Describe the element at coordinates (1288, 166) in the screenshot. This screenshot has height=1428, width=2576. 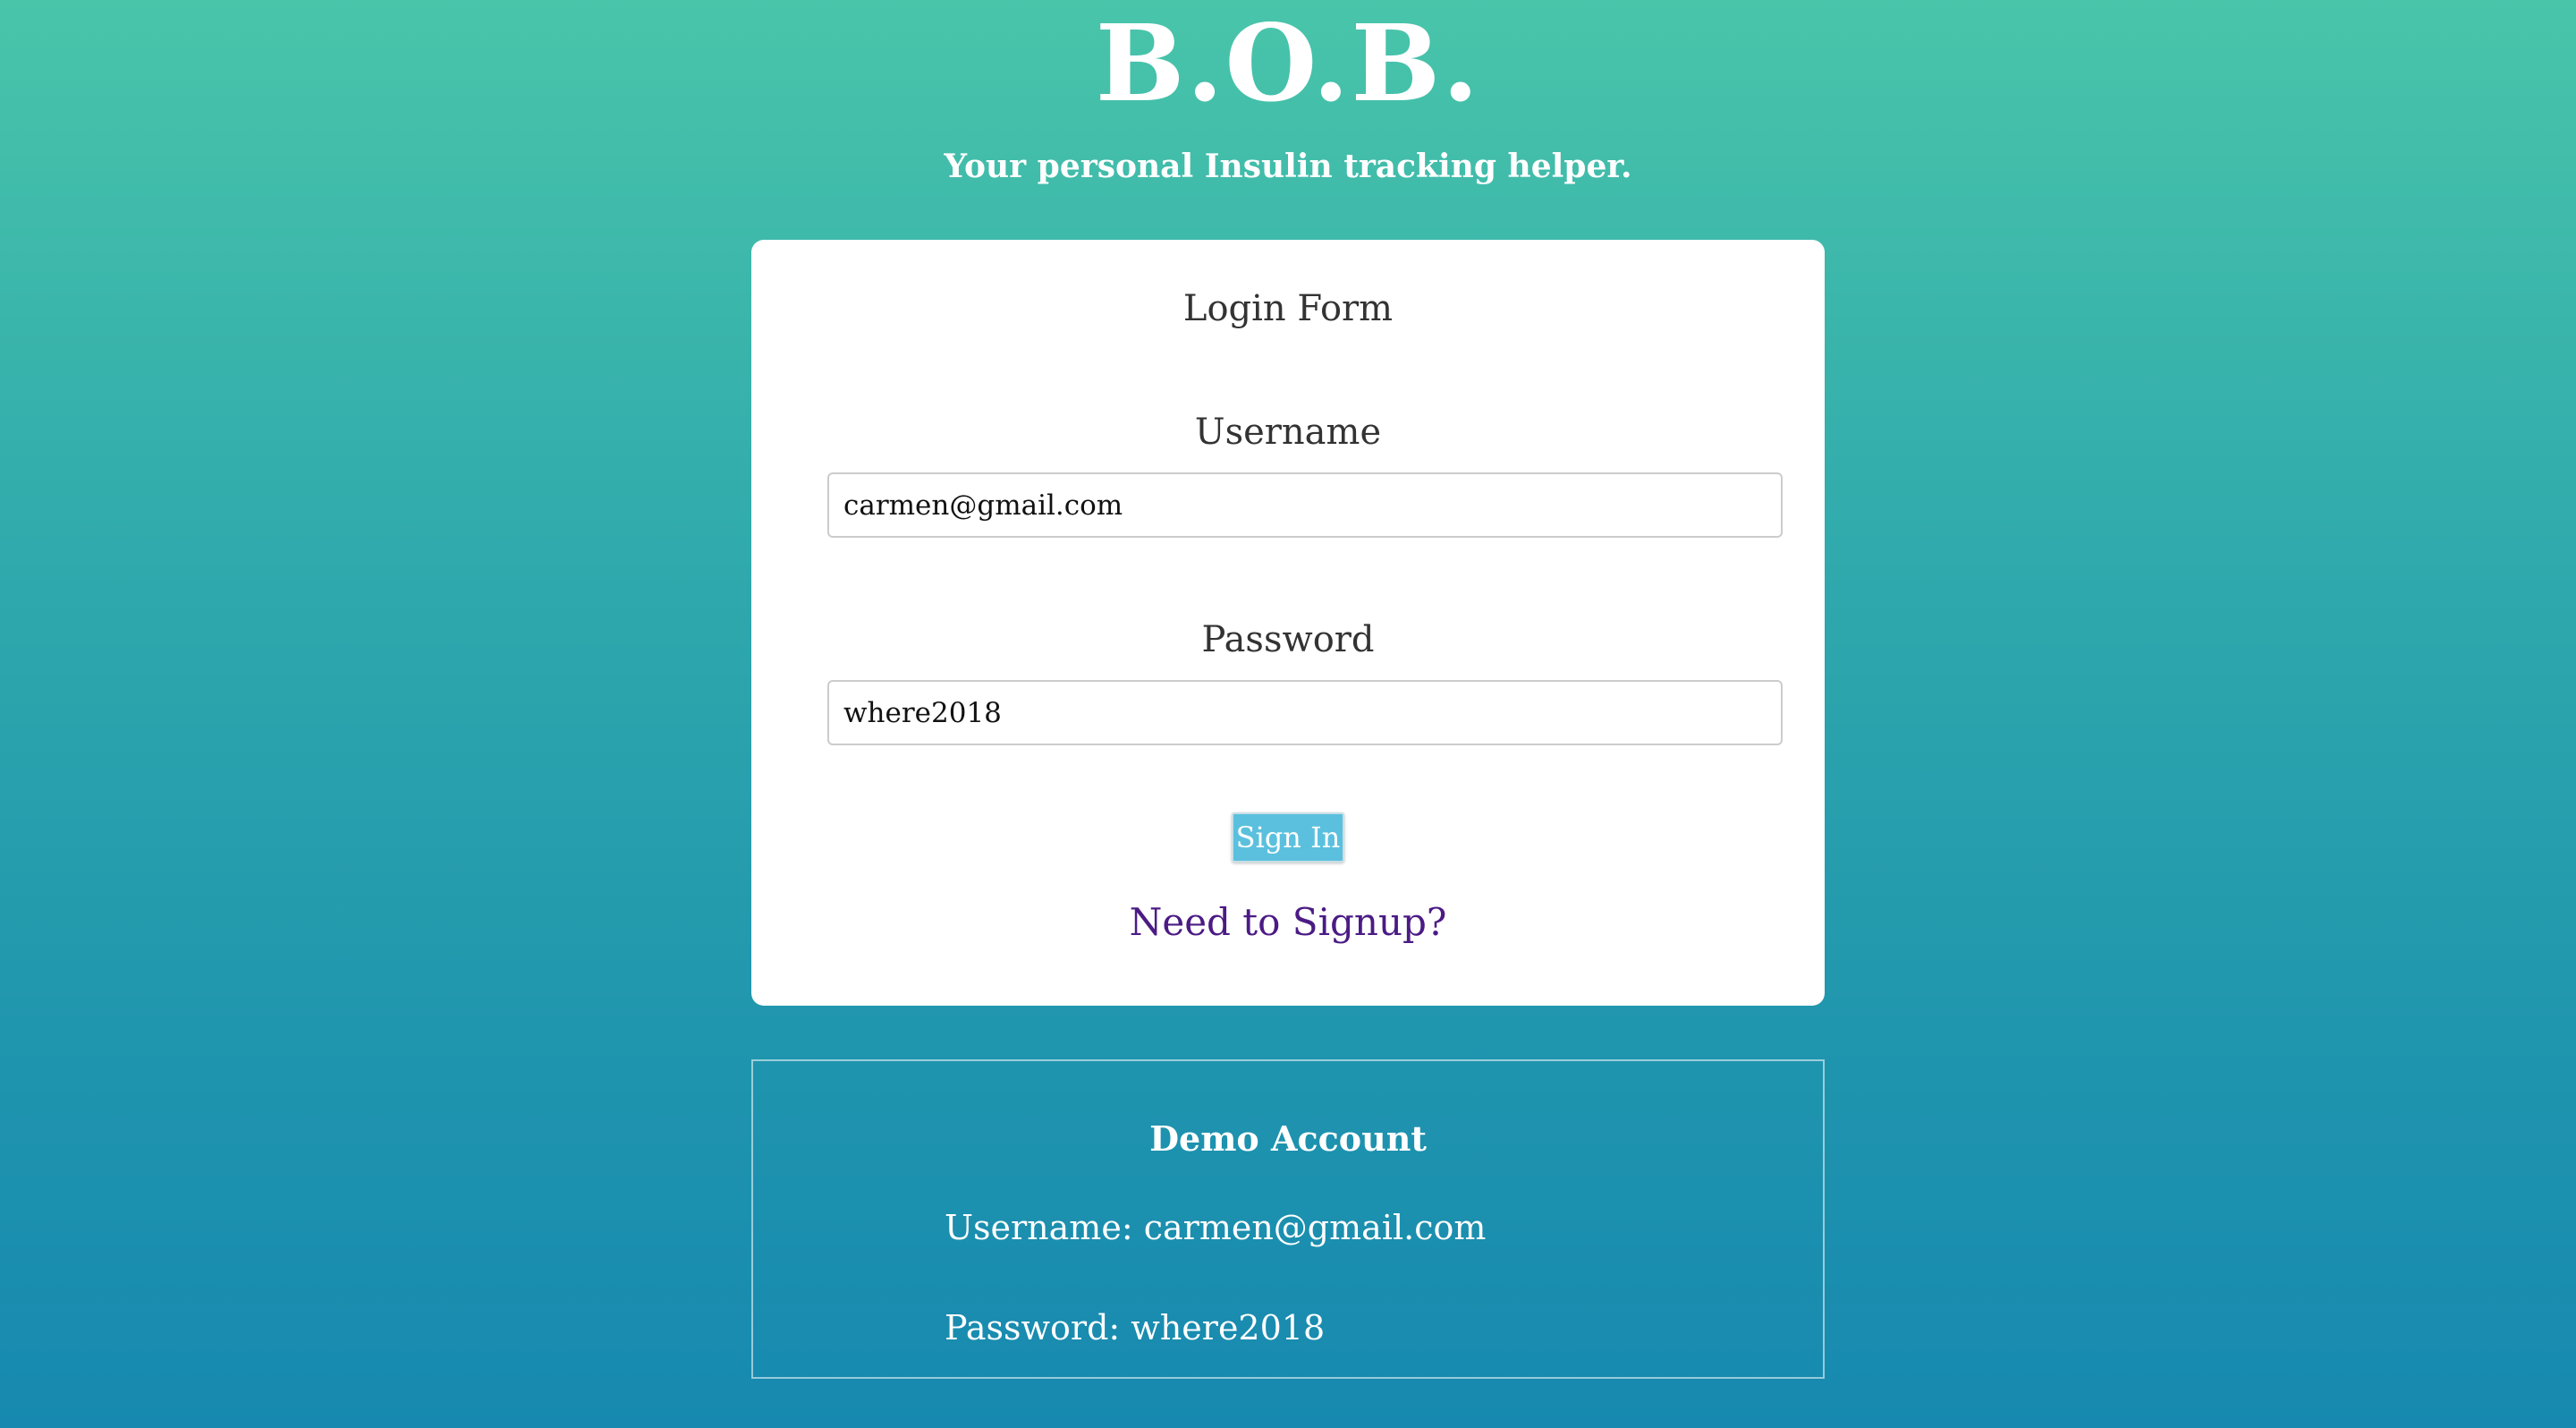
I see `app-subtitle: Your personal Insulin tracking helper.` at that location.